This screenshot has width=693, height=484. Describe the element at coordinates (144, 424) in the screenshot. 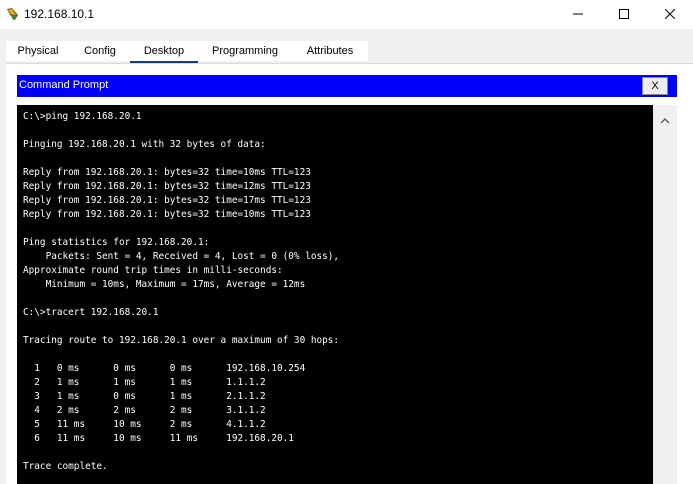

I see `terminal-line: 5 11 ms 10 ms 2 ms 4.1.1.2` at that location.